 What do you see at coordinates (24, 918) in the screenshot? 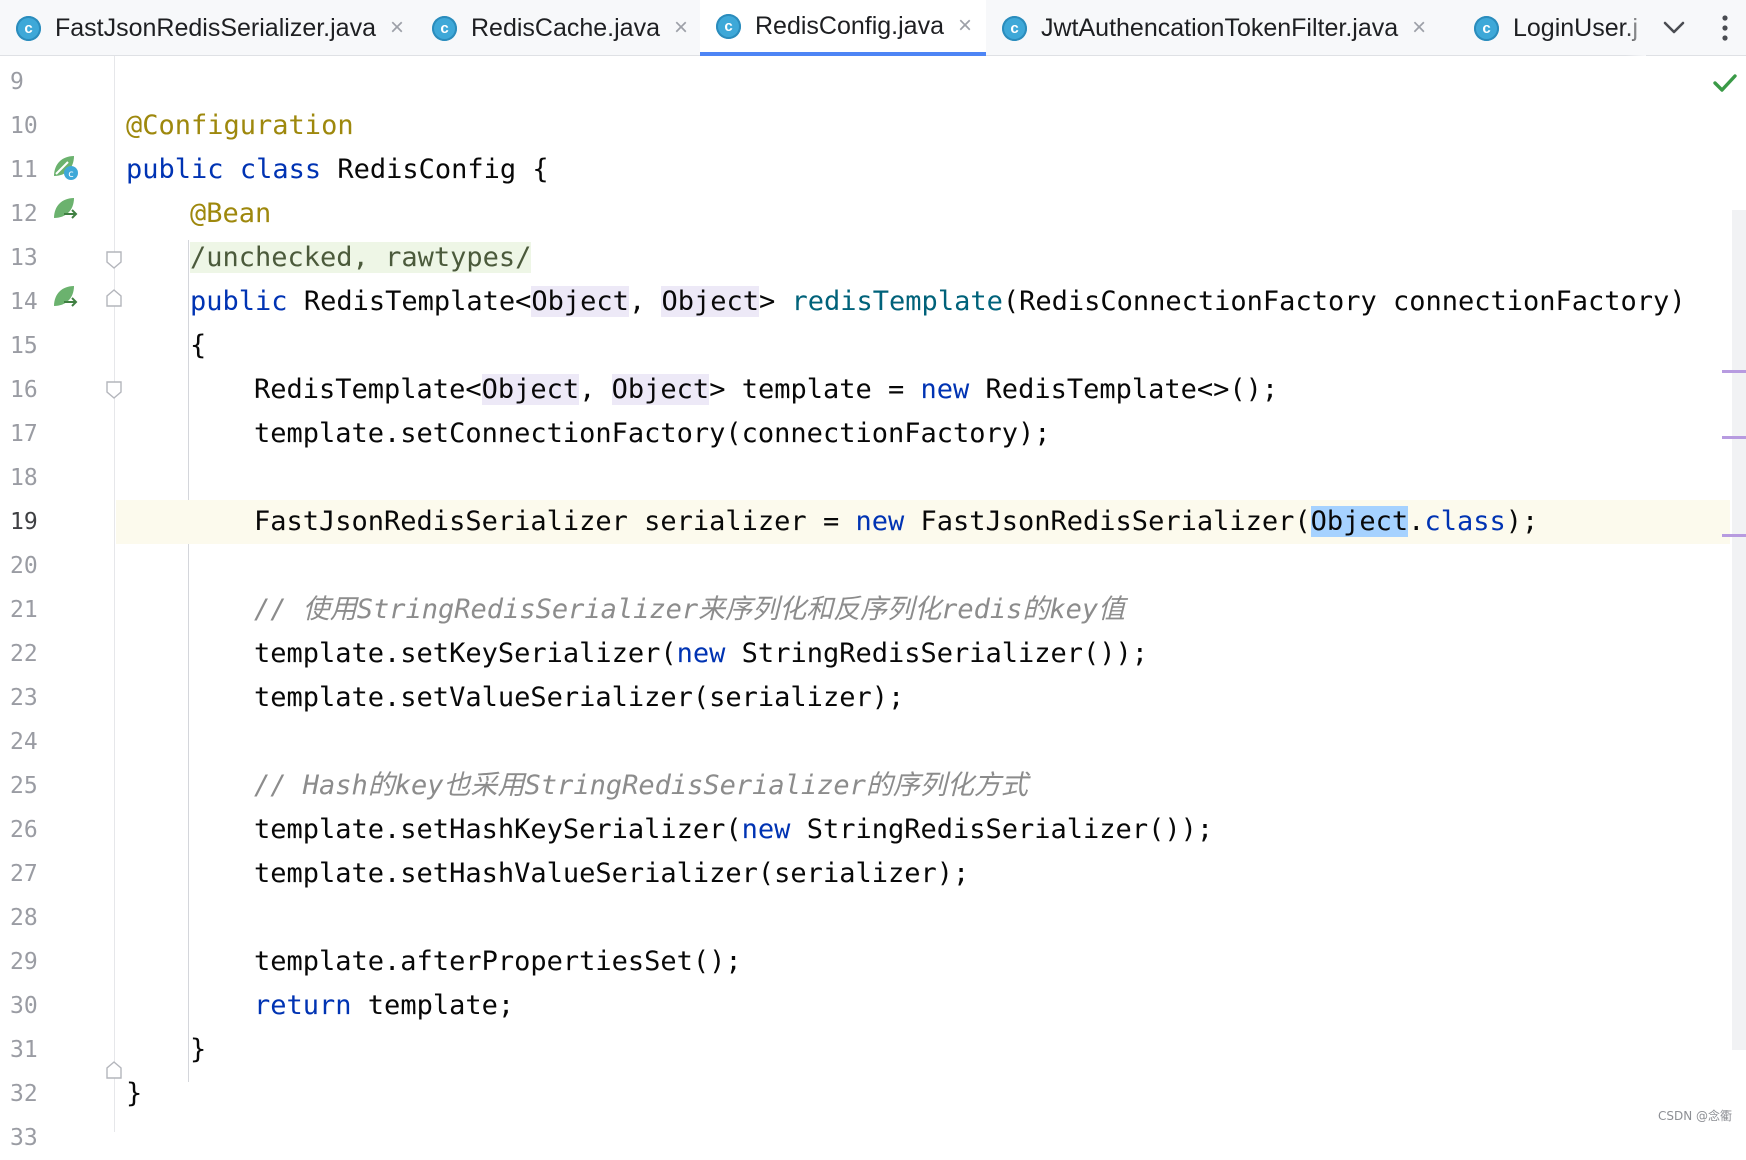
I see `line-number: 28` at bounding box center [24, 918].